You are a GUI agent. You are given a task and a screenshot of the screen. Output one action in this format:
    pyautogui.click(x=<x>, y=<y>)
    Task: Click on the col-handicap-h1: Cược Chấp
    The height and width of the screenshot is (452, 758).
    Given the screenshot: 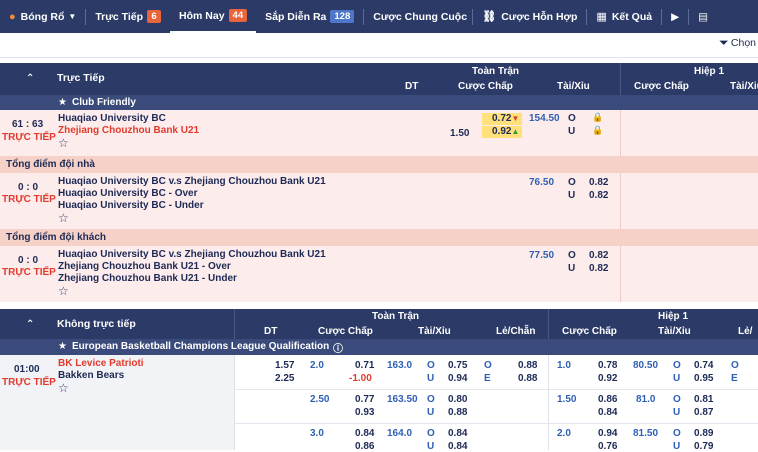 What is the action you would take?
    pyautogui.click(x=661, y=86)
    